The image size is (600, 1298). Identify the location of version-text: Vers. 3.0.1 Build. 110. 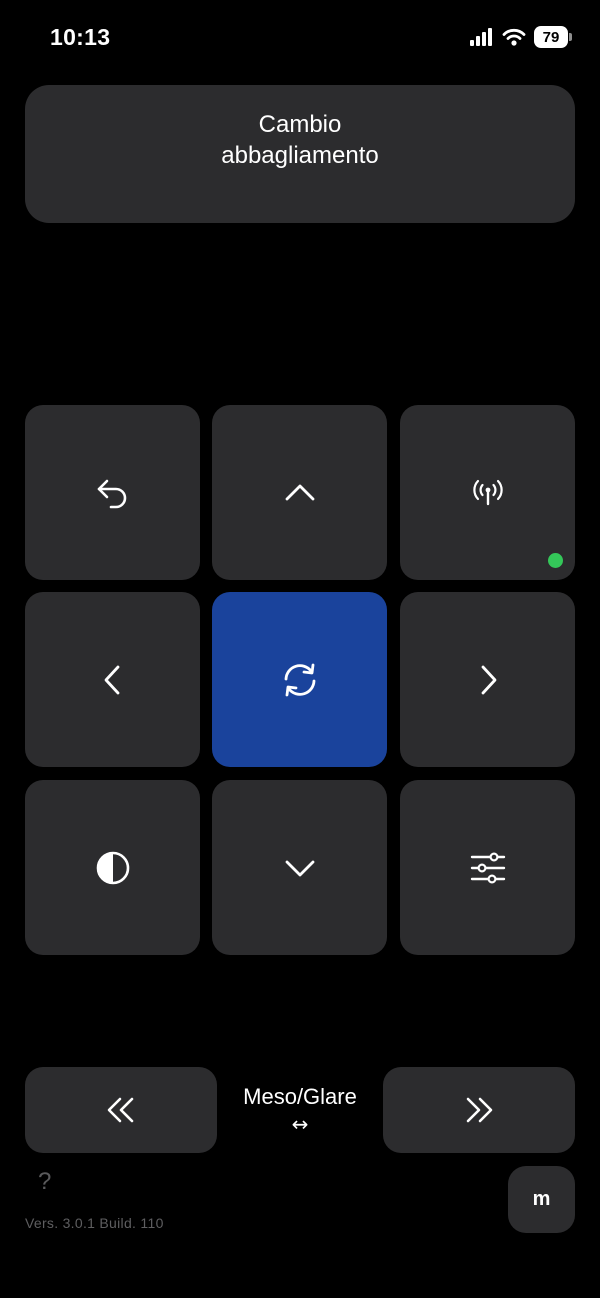
(94, 1223).